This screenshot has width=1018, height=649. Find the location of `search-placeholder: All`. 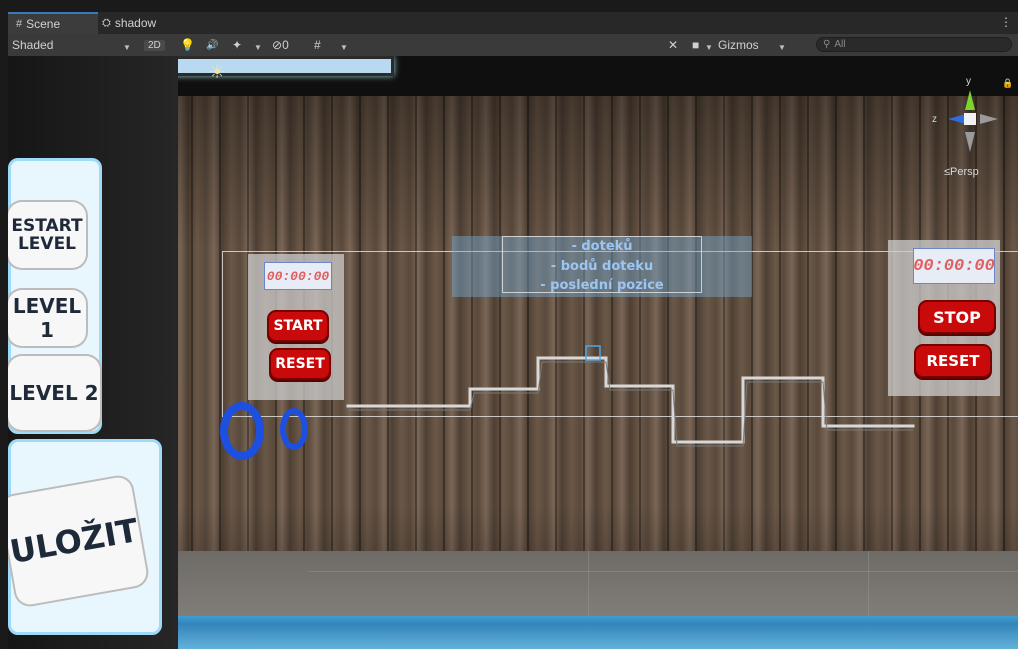

search-placeholder: All is located at coordinates (840, 44).